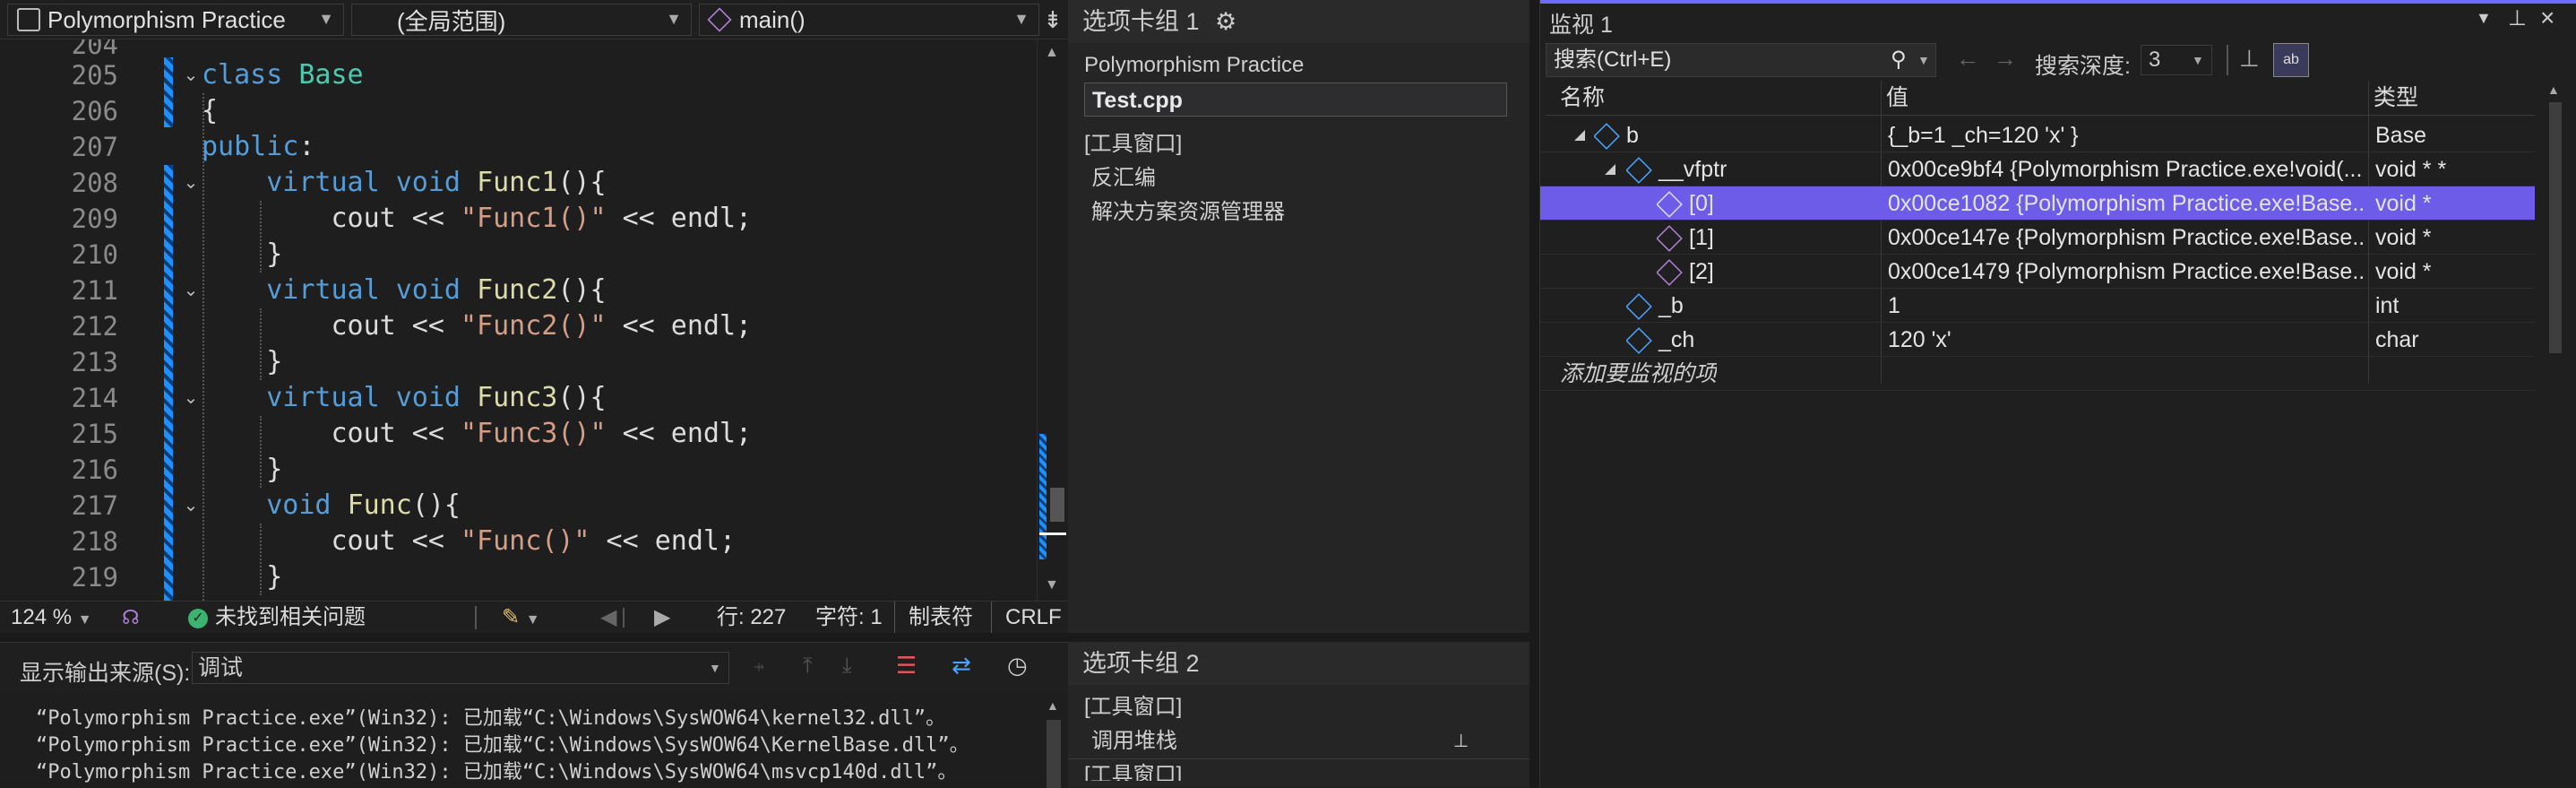  I want to click on column-header-name: 名称, so click(1582, 98).